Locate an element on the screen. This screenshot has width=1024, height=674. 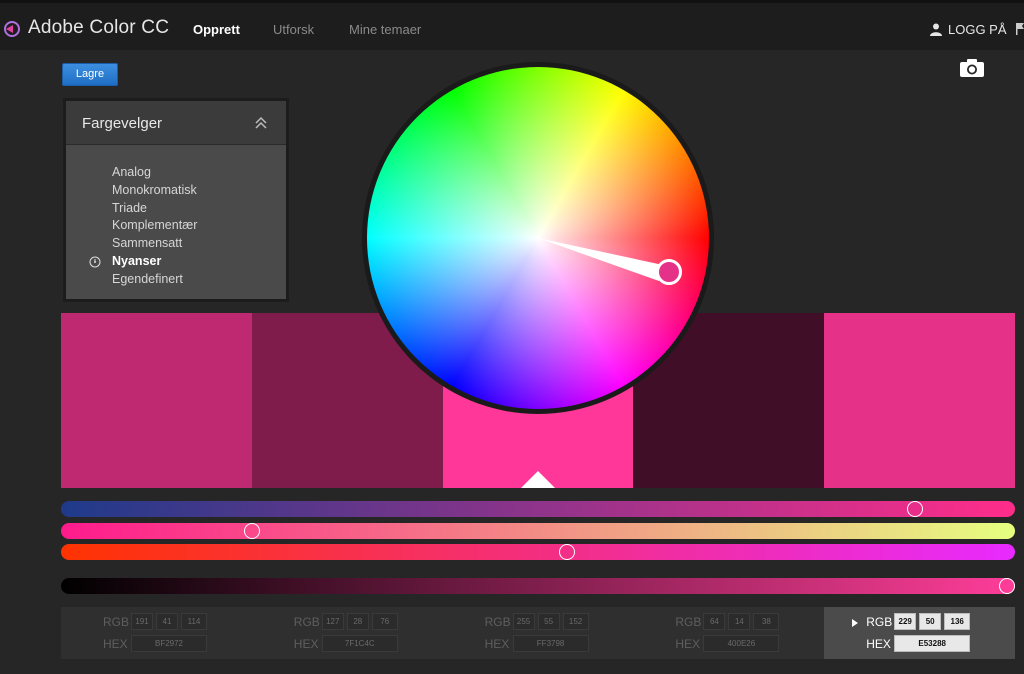
values-swatch-1: RGB 191 41 114 HEX BF2972 is located at coordinates (156, 633).